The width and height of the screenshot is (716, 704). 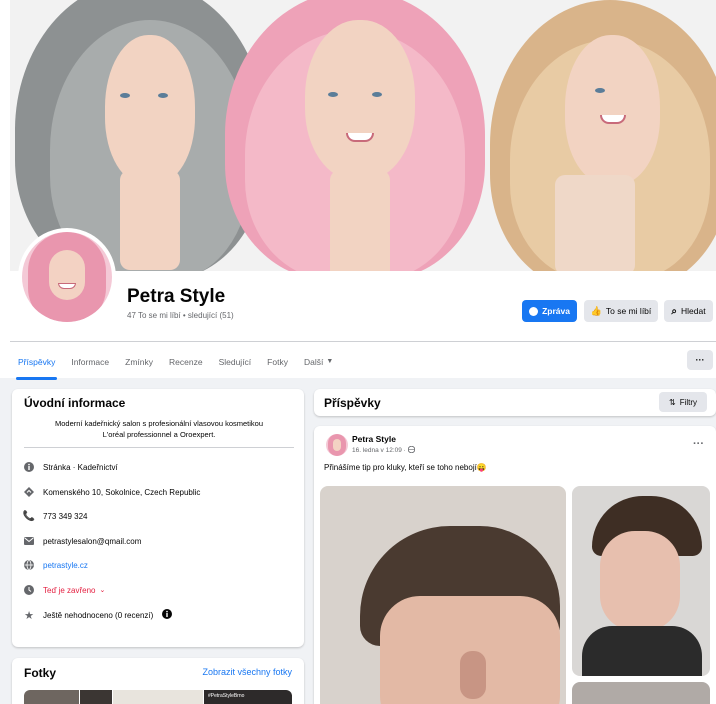 What do you see at coordinates (82, 541) in the screenshot?
I see `info-email: petrastylesalon@qmail.com` at bounding box center [82, 541].